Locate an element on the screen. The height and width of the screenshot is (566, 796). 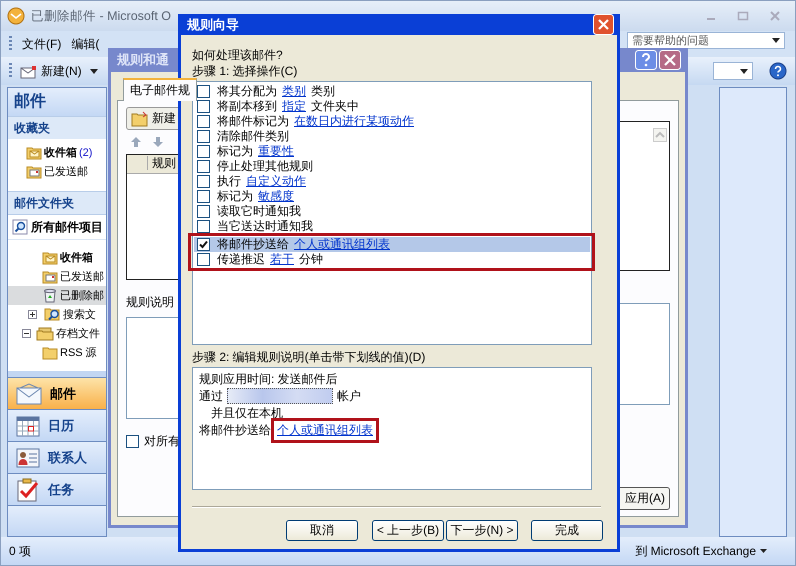
action-row: 将邮件抄送给 个人或通讯组列表 is located at coordinates (392, 244).